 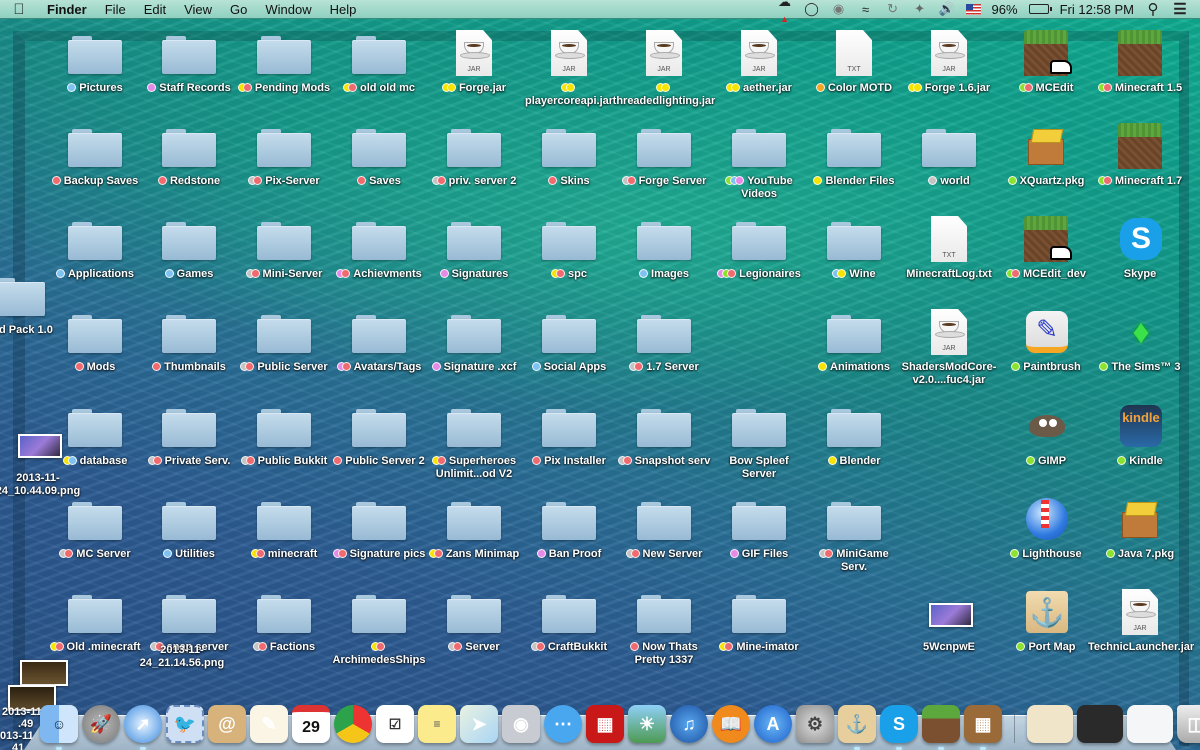 I want to click on dock-item-notes-pad: ✎, so click(x=269, y=724).